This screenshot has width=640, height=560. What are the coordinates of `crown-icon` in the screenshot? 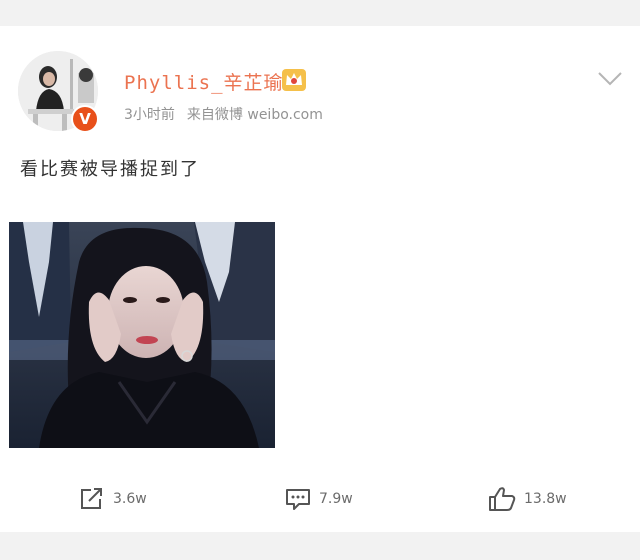 It's located at (294, 80).